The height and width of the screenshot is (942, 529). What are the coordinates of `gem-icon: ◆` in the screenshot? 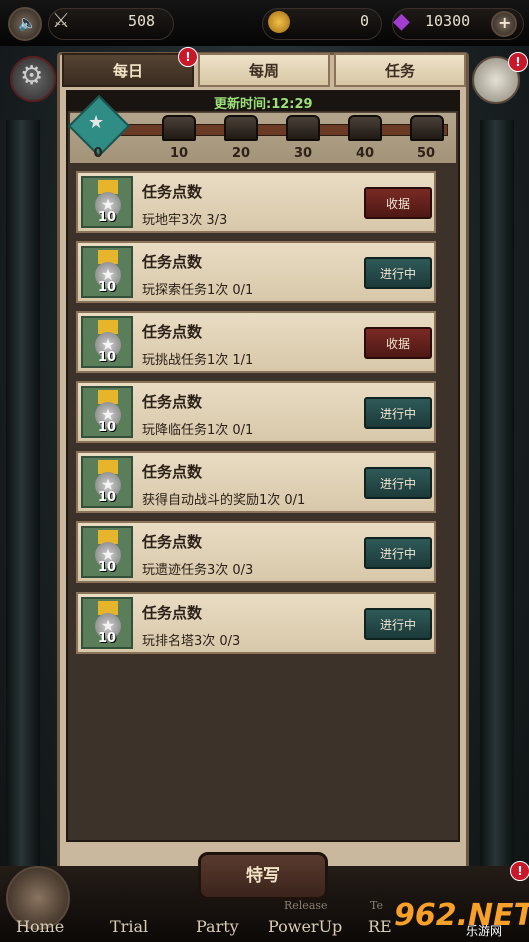 It's located at (401, 21).